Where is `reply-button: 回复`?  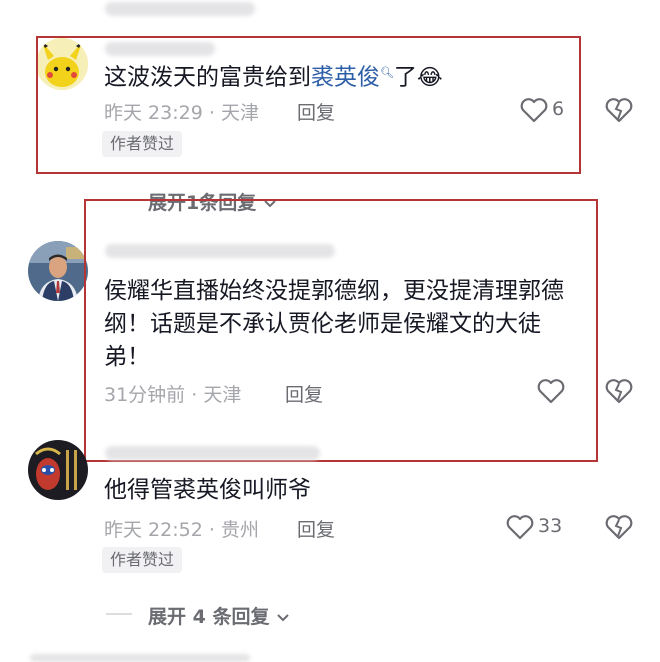
reply-button: 回复 is located at coordinates (316, 528).